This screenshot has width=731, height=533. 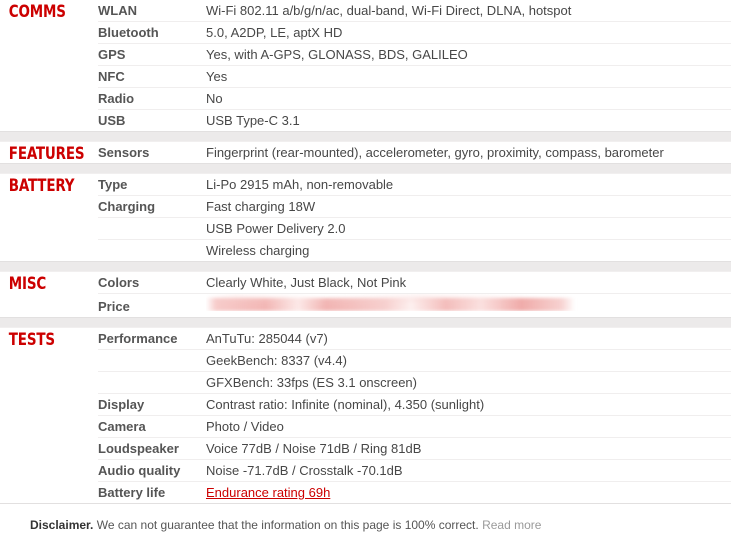 What do you see at coordinates (337, 54) in the screenshot?
I see `spec-row-value: Yes, with A-GPS, GLONASS, BDS, GALILEO` at bounding box center [337, 54].